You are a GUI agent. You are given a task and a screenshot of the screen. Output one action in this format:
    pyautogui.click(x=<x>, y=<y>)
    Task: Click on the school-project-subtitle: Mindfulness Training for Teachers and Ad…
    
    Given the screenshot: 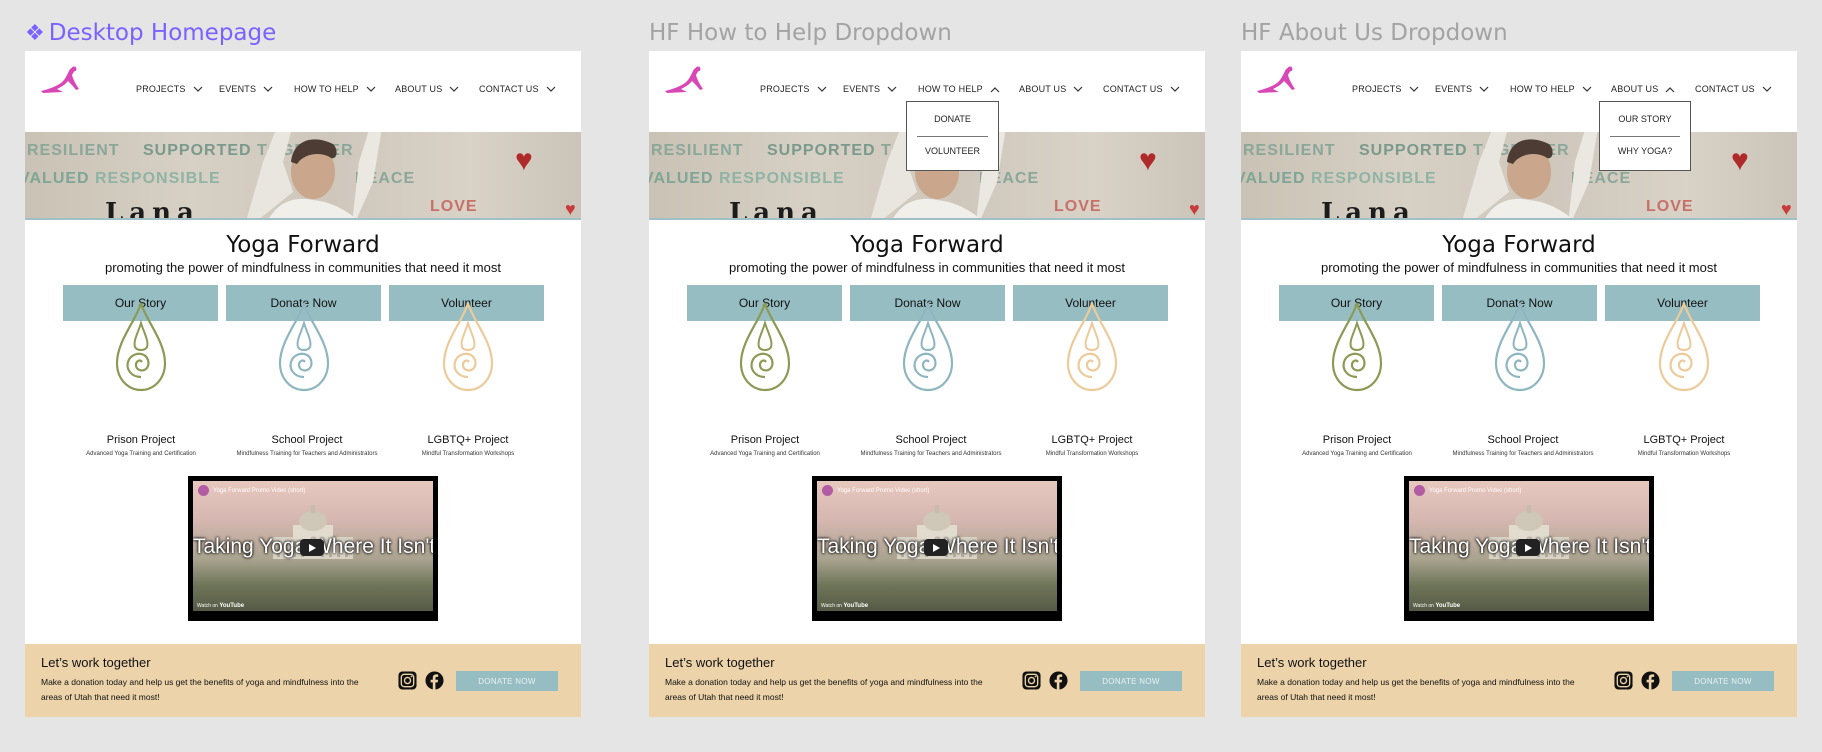 What is the action you would take?
    pyautogui.click(x=307, y=454)
    